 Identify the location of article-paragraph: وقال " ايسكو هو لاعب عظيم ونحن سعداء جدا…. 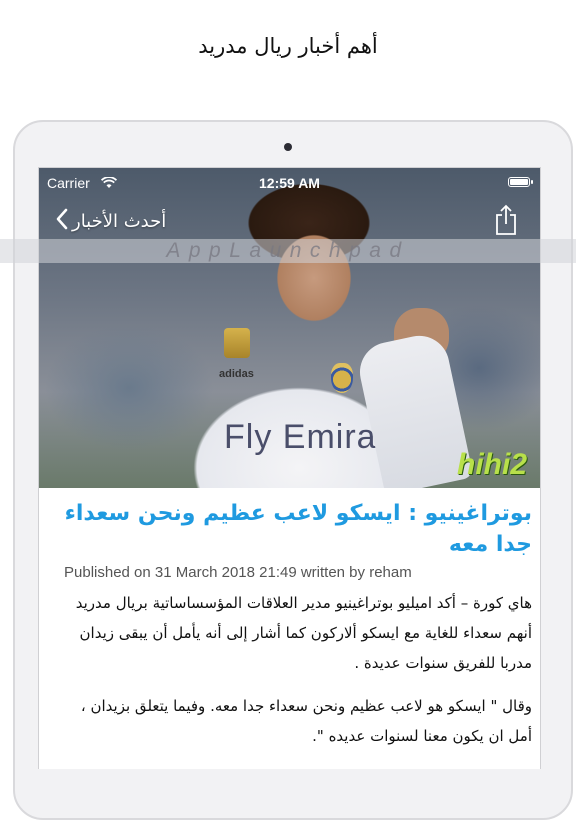
(306, 721).